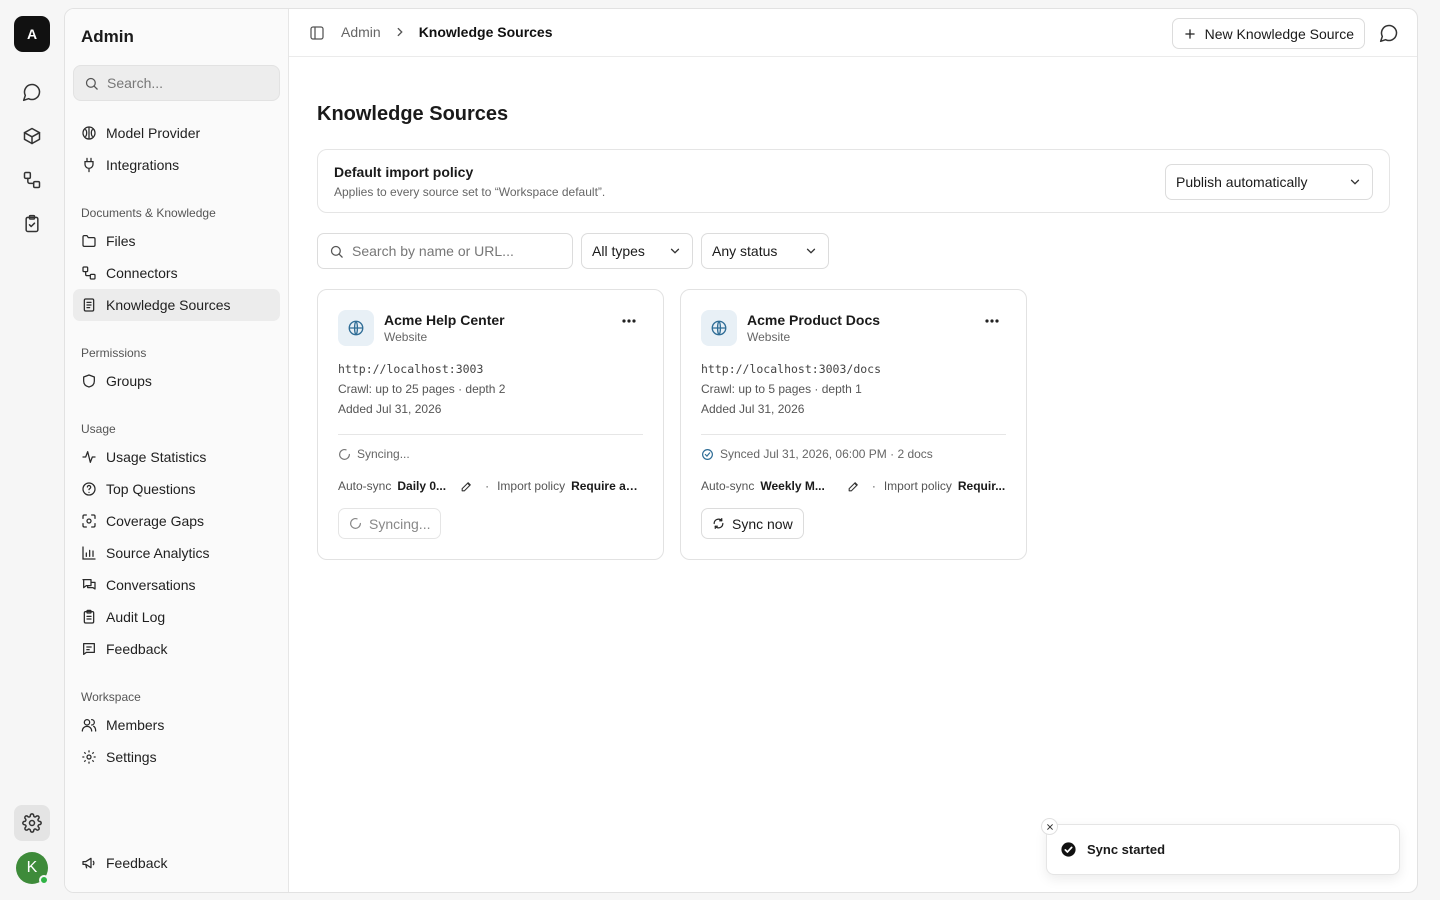  What do you see at coordinates (485, 32) in the screenshot?
I see `breadcrumb-current: Knowledge Sources` at bounding box center [485, 32].